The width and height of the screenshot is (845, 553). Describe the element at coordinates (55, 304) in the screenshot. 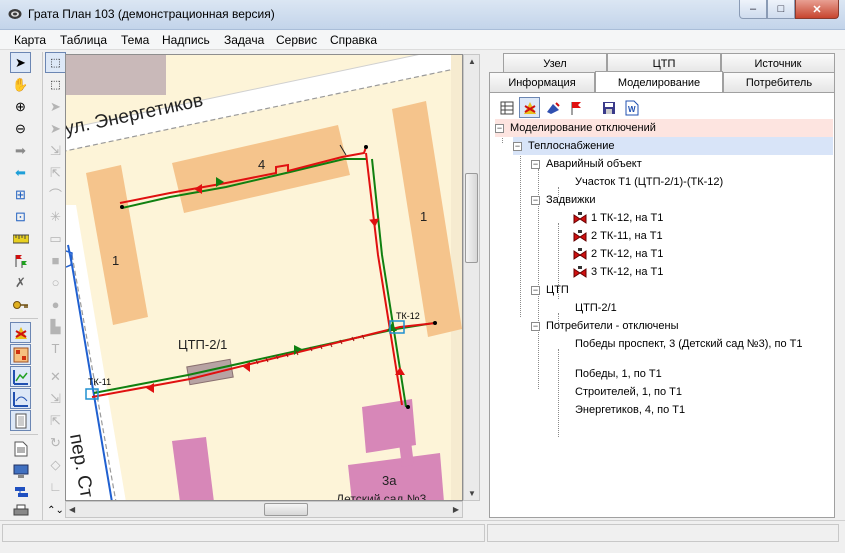

I see `filled-circle-icon: ●` at that location.